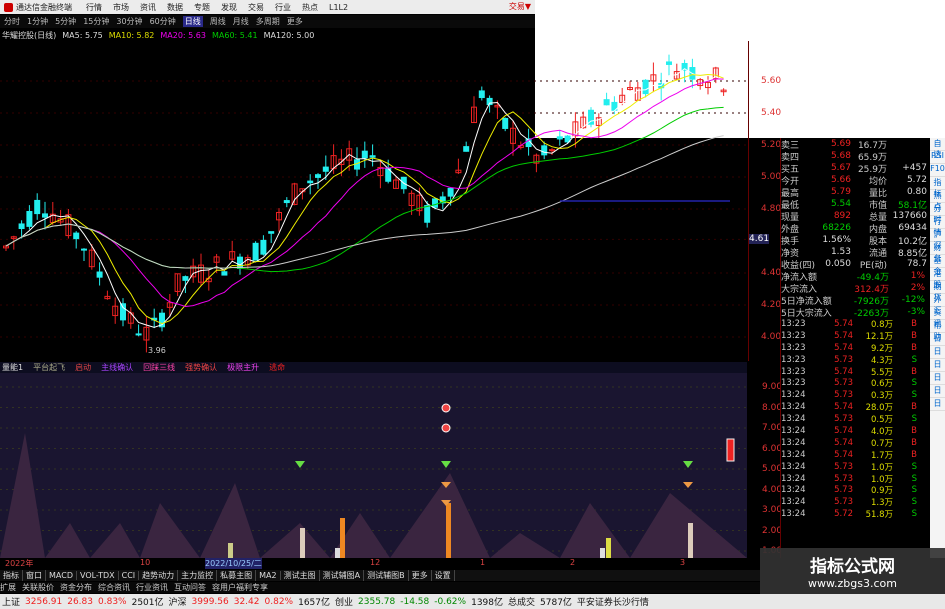 The image size is (945, 609). I want to click on tick-volume: 1.7万, so click(881, 455).